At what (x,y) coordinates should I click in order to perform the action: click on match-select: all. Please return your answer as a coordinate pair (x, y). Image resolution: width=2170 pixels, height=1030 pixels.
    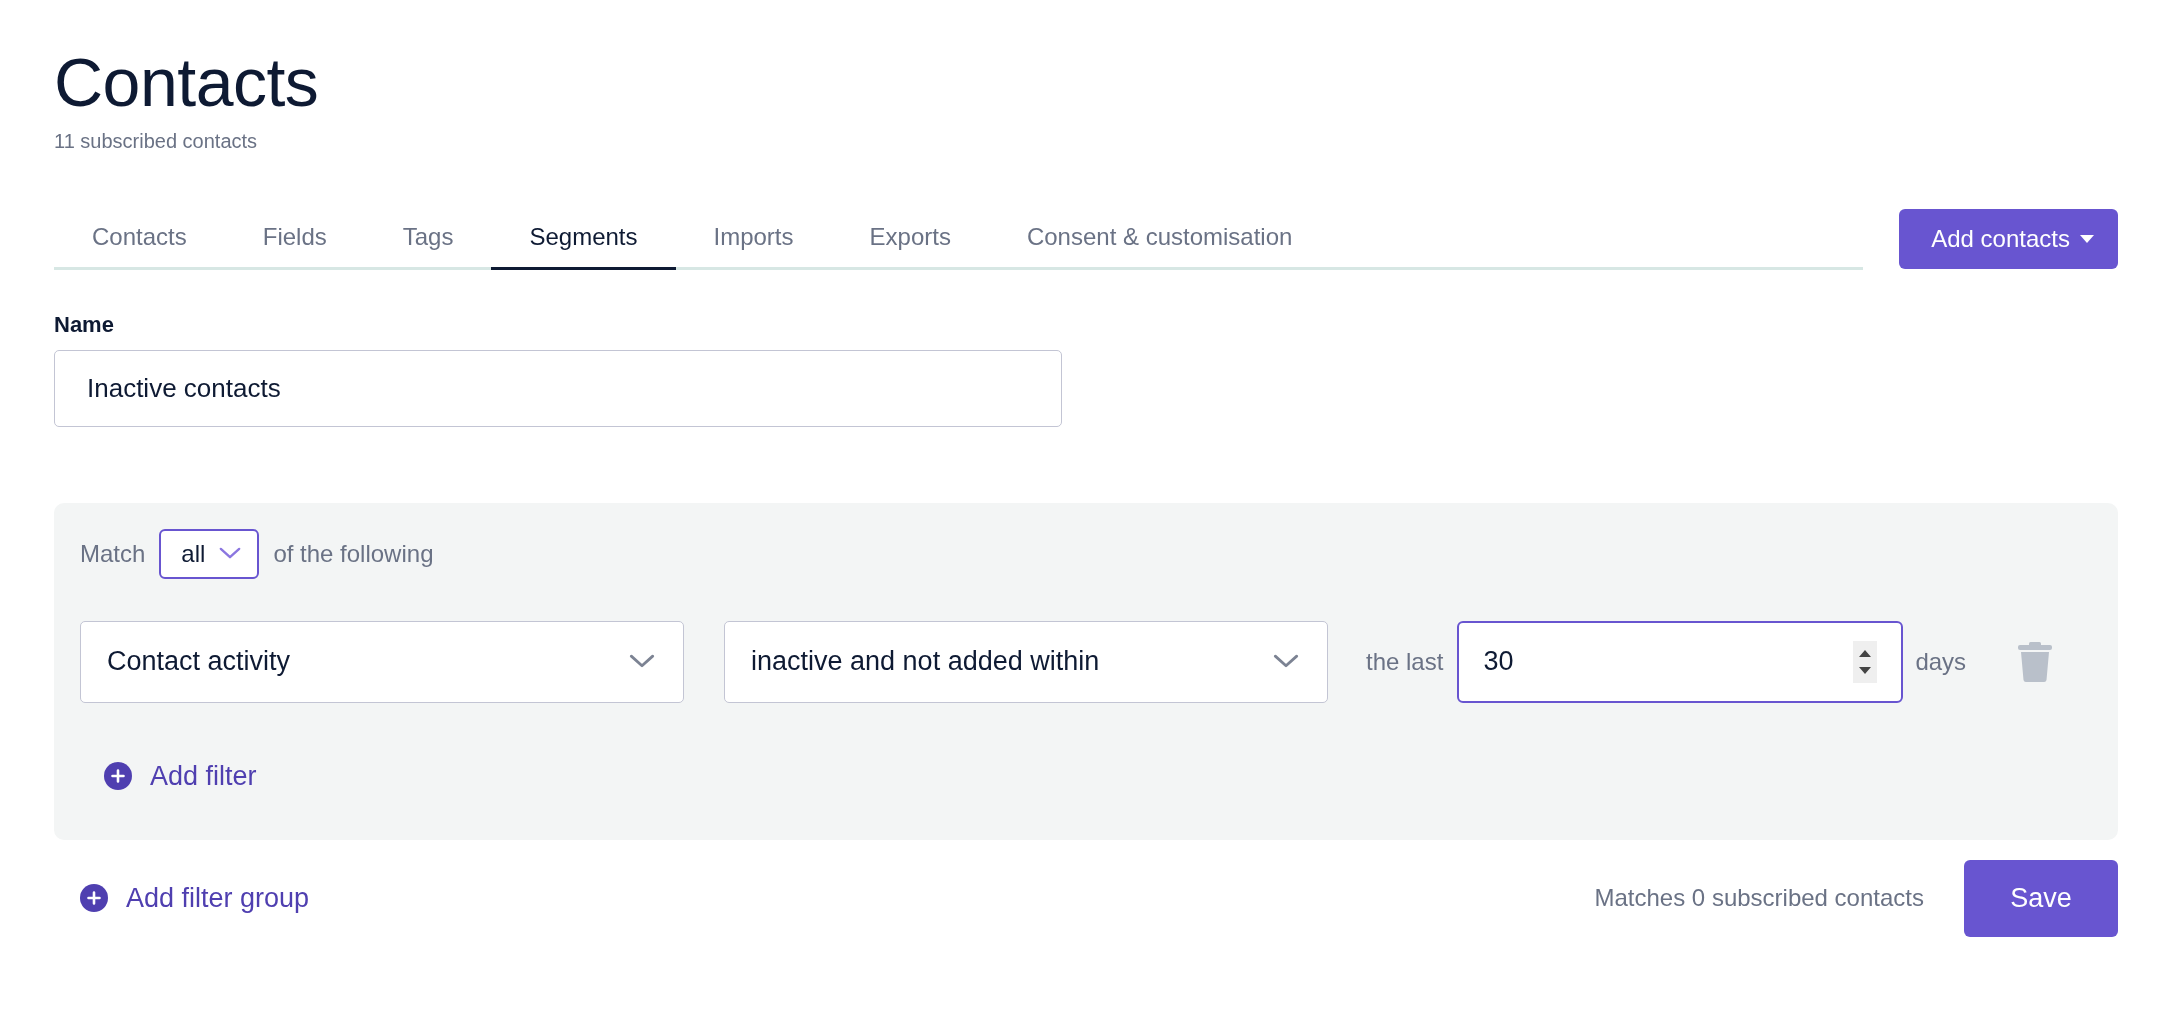
    Looking at the image, I should click on (209, 553).